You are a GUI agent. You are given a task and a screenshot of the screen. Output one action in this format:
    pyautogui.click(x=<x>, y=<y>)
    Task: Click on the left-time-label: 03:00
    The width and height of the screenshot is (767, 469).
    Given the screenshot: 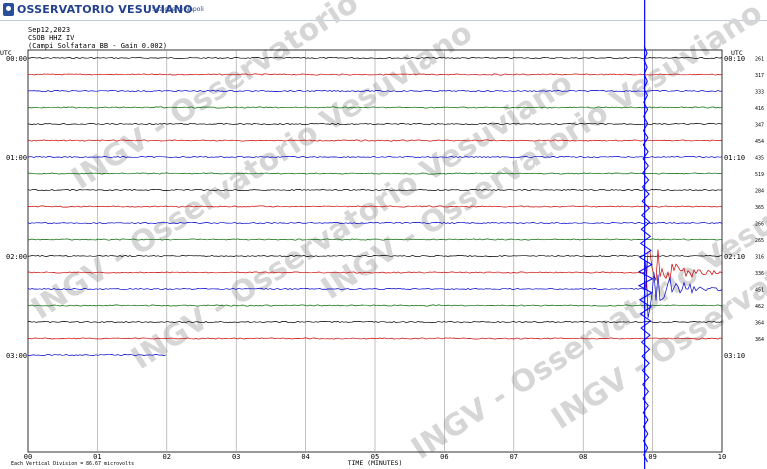 What is the action you would take?
    pyautogui.click(x=16, y=356)
    